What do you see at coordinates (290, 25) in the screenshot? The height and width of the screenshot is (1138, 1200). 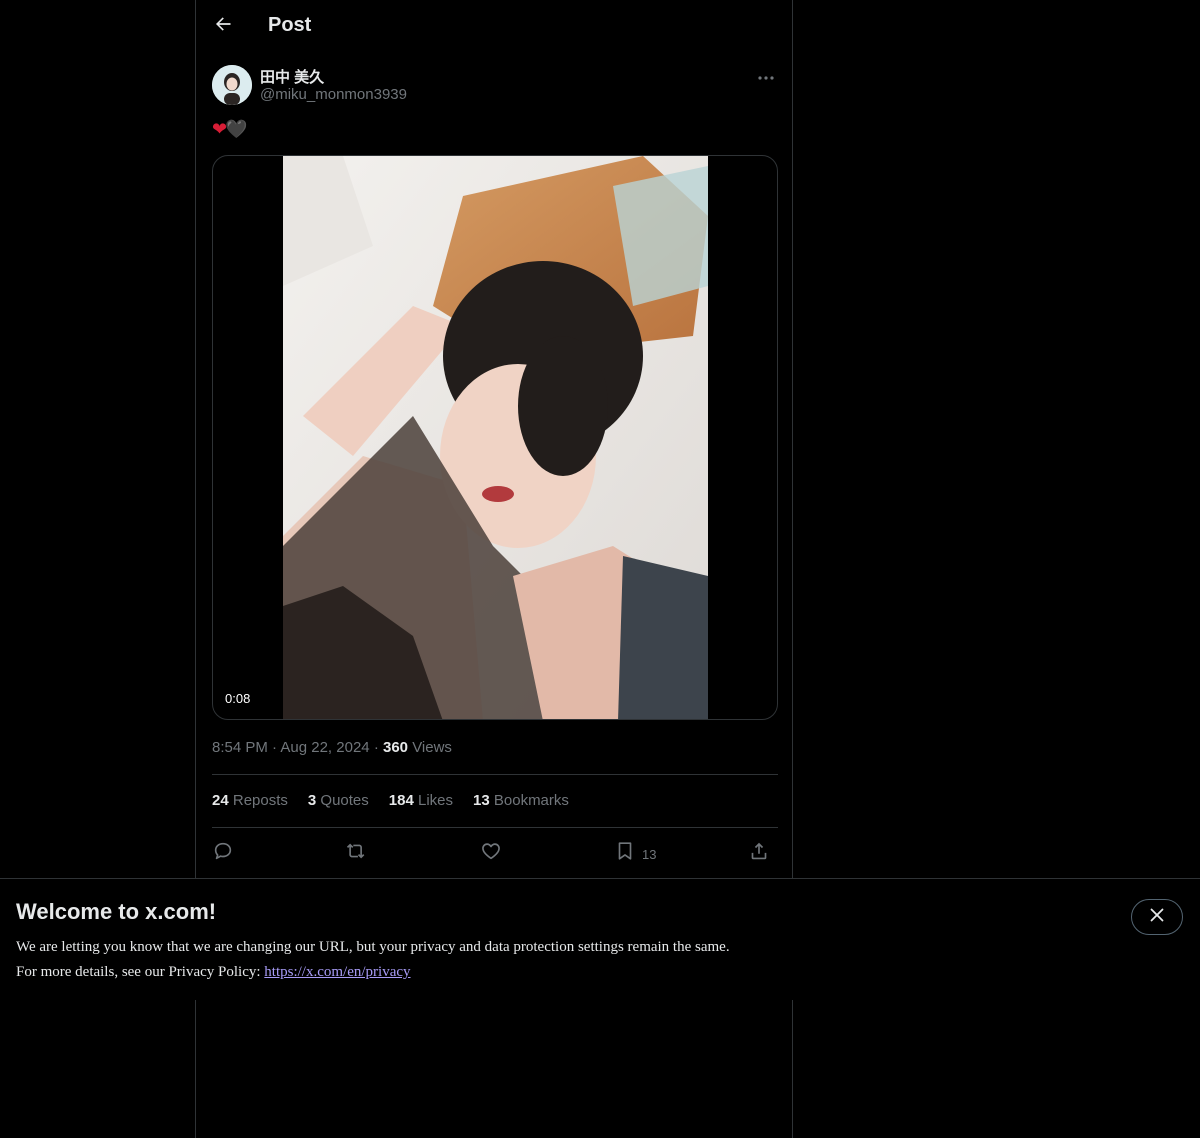 I see `page-title: Post` at bounding box center [290, 25].